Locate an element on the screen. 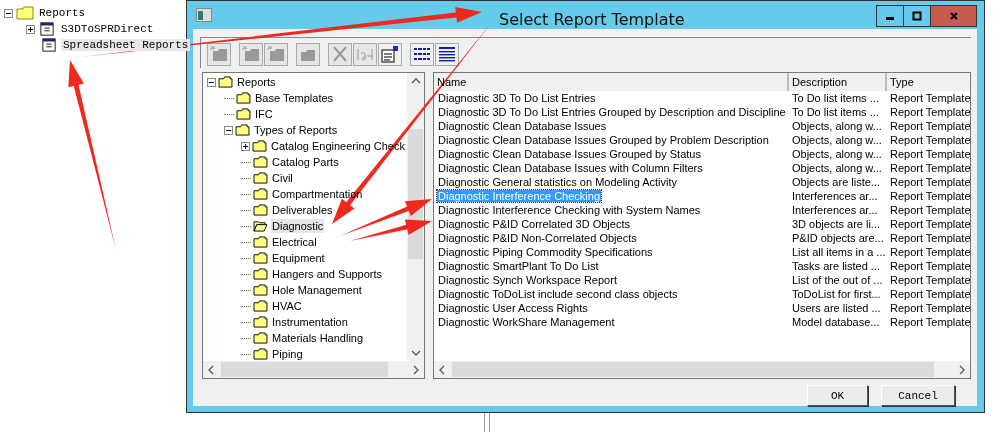 This screenshot has height=432, width=1001. cancel-button: Cancel is located at coordinates (918, 395).